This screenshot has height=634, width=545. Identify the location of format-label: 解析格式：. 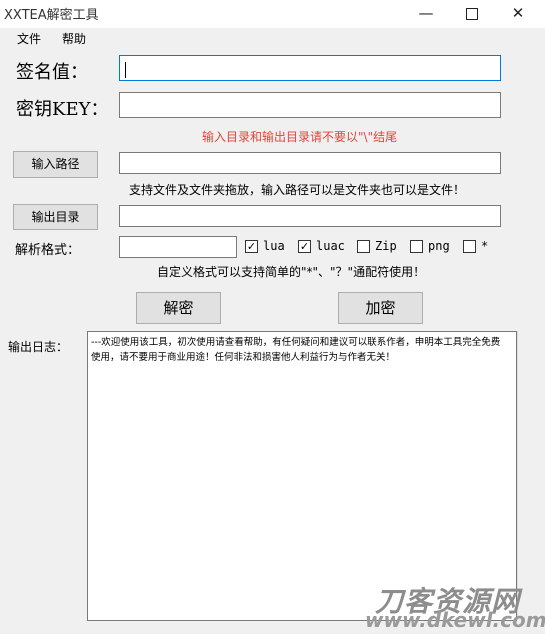
(48, 250).